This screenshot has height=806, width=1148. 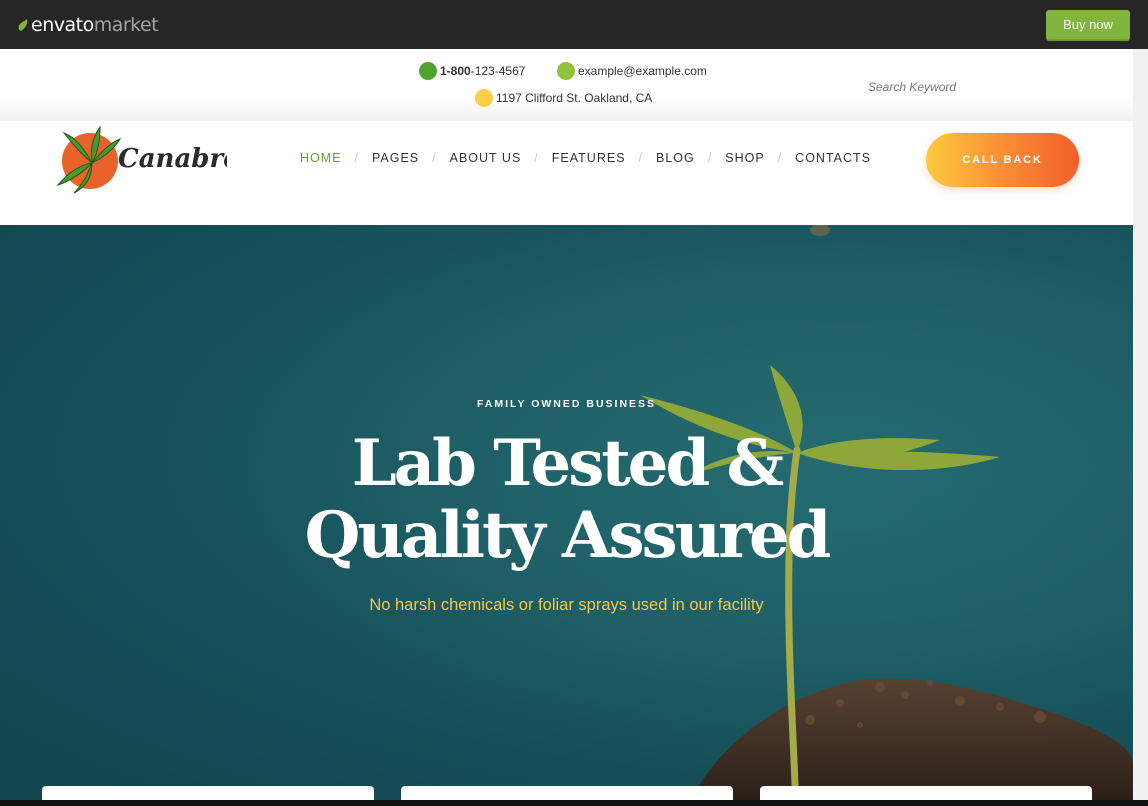 What do you see at coordinates (833, 158) in the screenshot?
I see `nav-contacts: CONTACTS` at bounding box center [833, 158].